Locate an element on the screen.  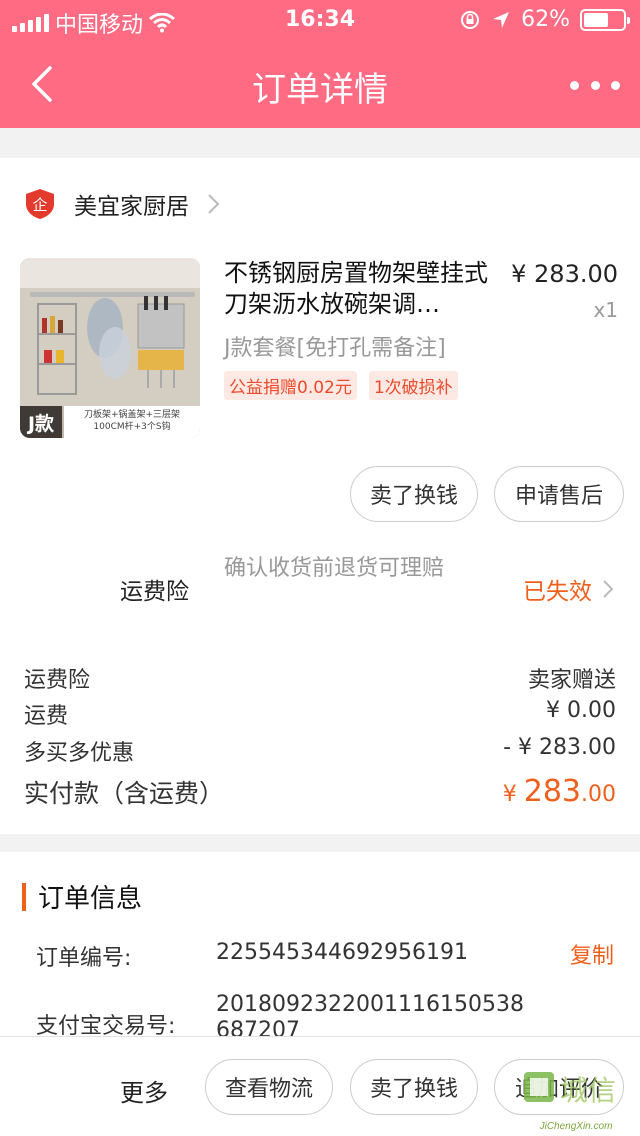
order-number: 2255453446929561​91 is located at coordinates (342, 952).